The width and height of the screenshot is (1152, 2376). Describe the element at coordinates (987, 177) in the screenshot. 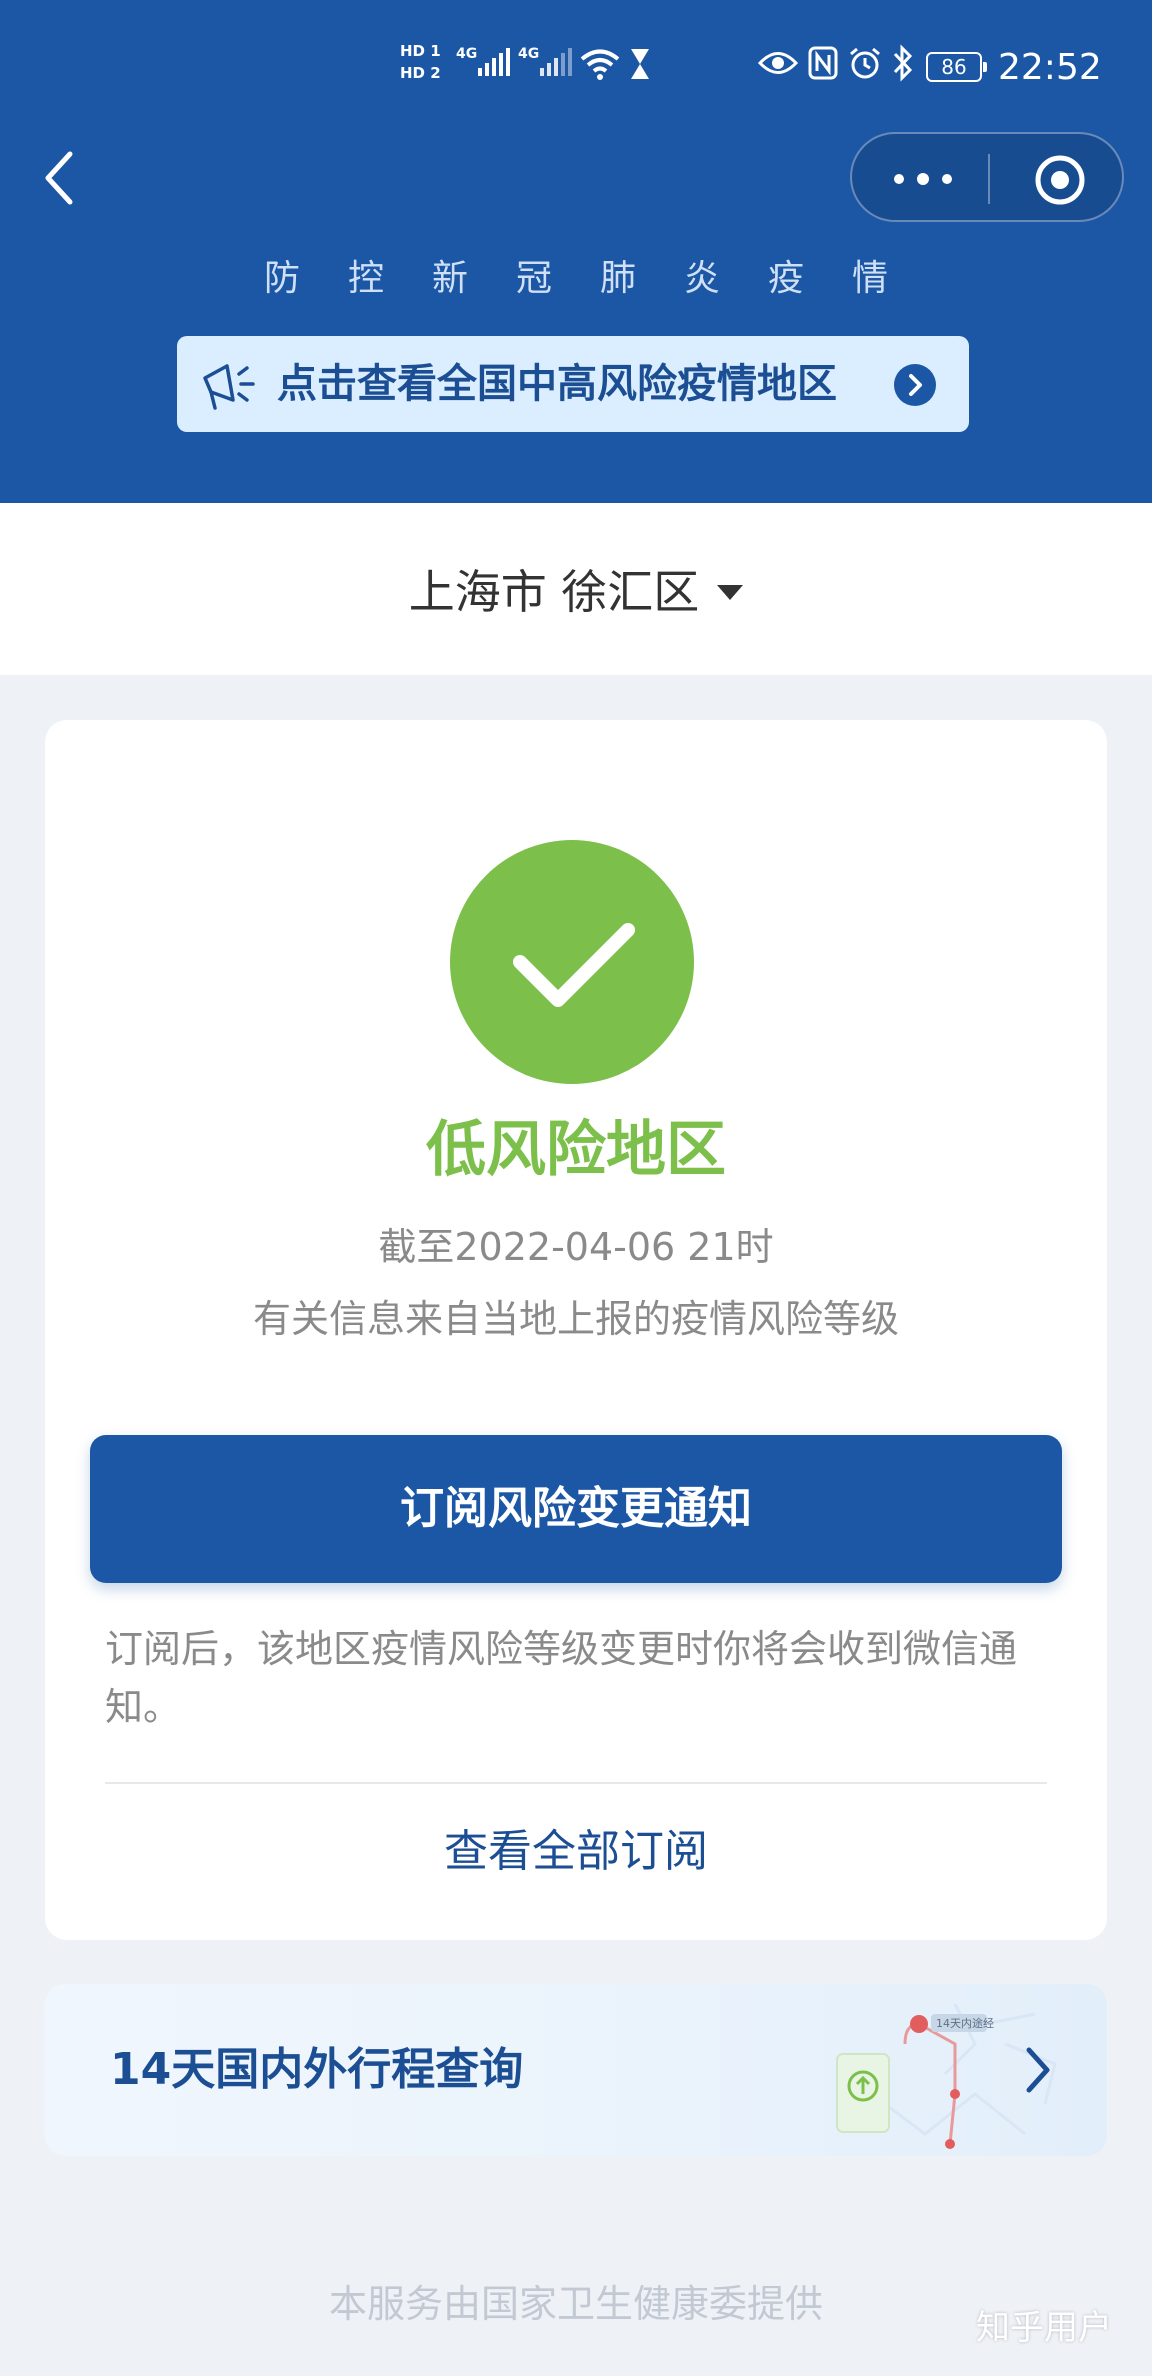

I see `mini-program-capsule` at that location.